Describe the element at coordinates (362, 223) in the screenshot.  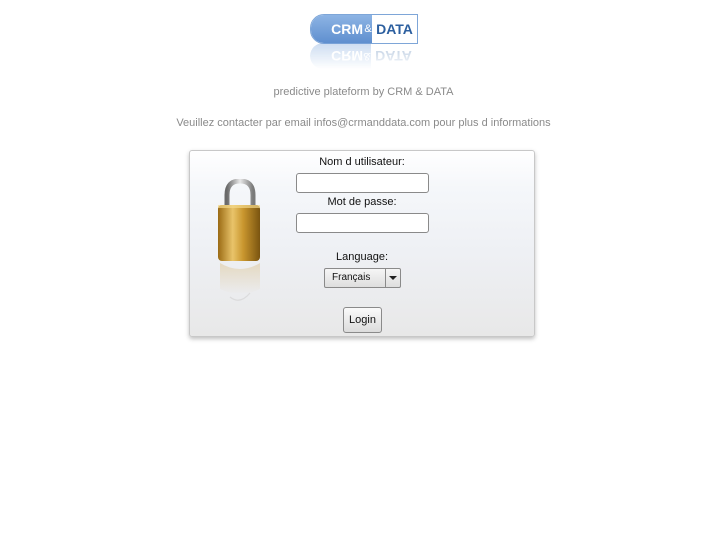
I see `password-input` at that location.